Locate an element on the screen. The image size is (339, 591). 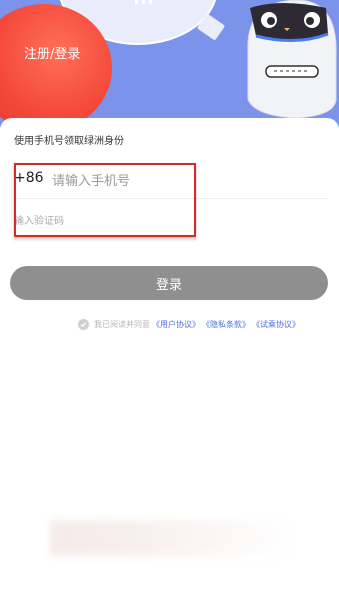
page-title: 注册/登录 is located at coordinates (52, 54).